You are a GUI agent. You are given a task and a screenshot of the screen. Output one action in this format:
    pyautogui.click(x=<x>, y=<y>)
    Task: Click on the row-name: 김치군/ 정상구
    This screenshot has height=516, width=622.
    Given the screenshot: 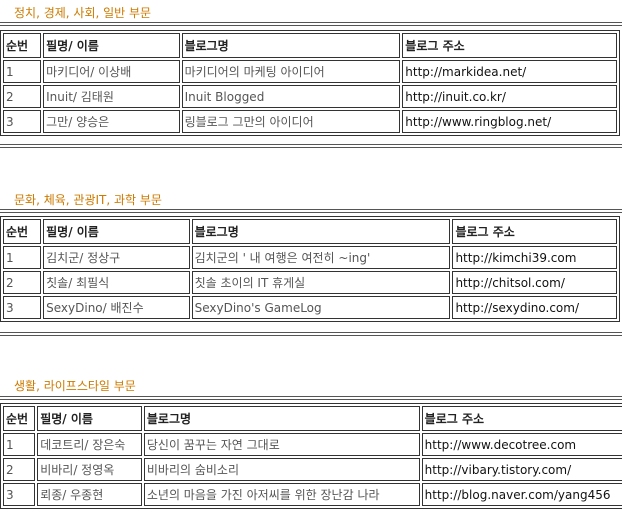 What is the action you would take?
    pyautogui.click(x=116, y=257)
    